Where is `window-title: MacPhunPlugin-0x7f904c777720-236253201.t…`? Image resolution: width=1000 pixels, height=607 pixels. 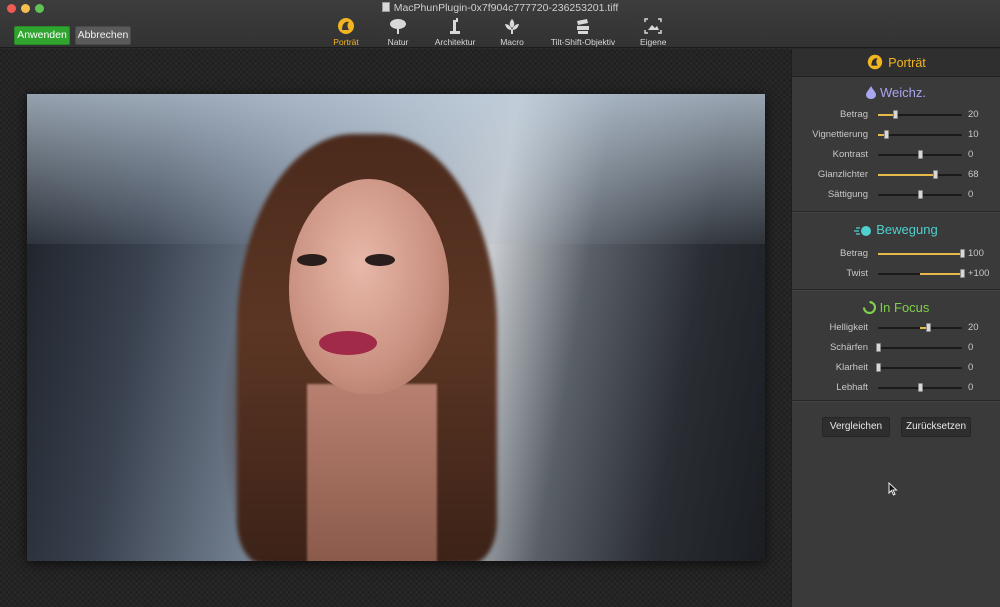
window-title: MacPhunPlugin-0x7f904c777720-236253201.t… is located at coordinates (500, 8).